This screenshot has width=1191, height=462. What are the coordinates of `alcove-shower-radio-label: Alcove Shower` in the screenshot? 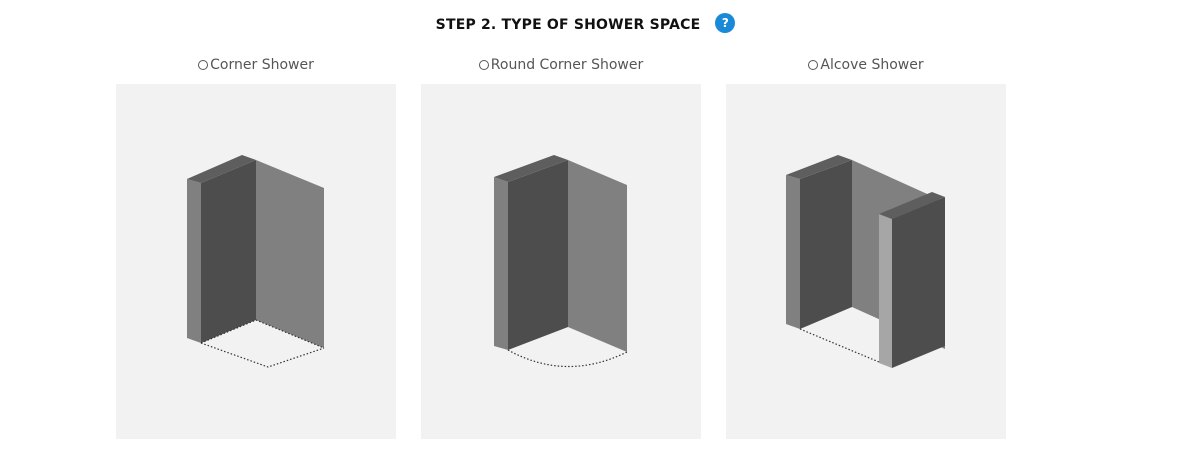 It's located at (866, 65).